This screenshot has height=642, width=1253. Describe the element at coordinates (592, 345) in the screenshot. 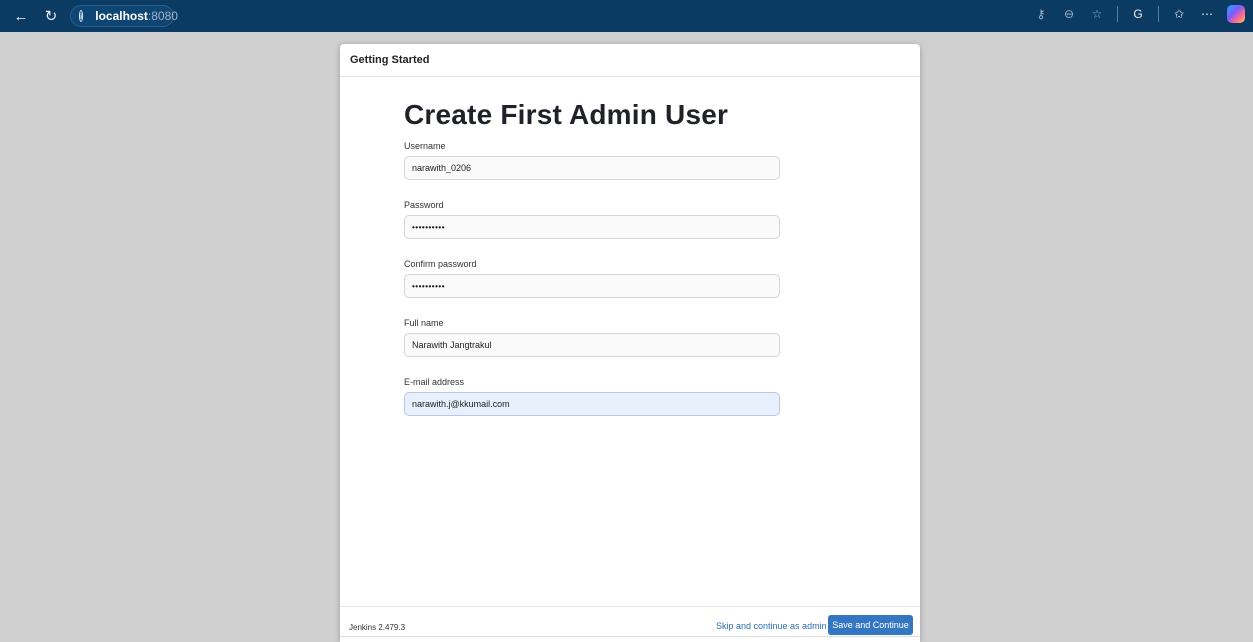

I see `full-name-input: Narawith Jangtrakul` at that location.